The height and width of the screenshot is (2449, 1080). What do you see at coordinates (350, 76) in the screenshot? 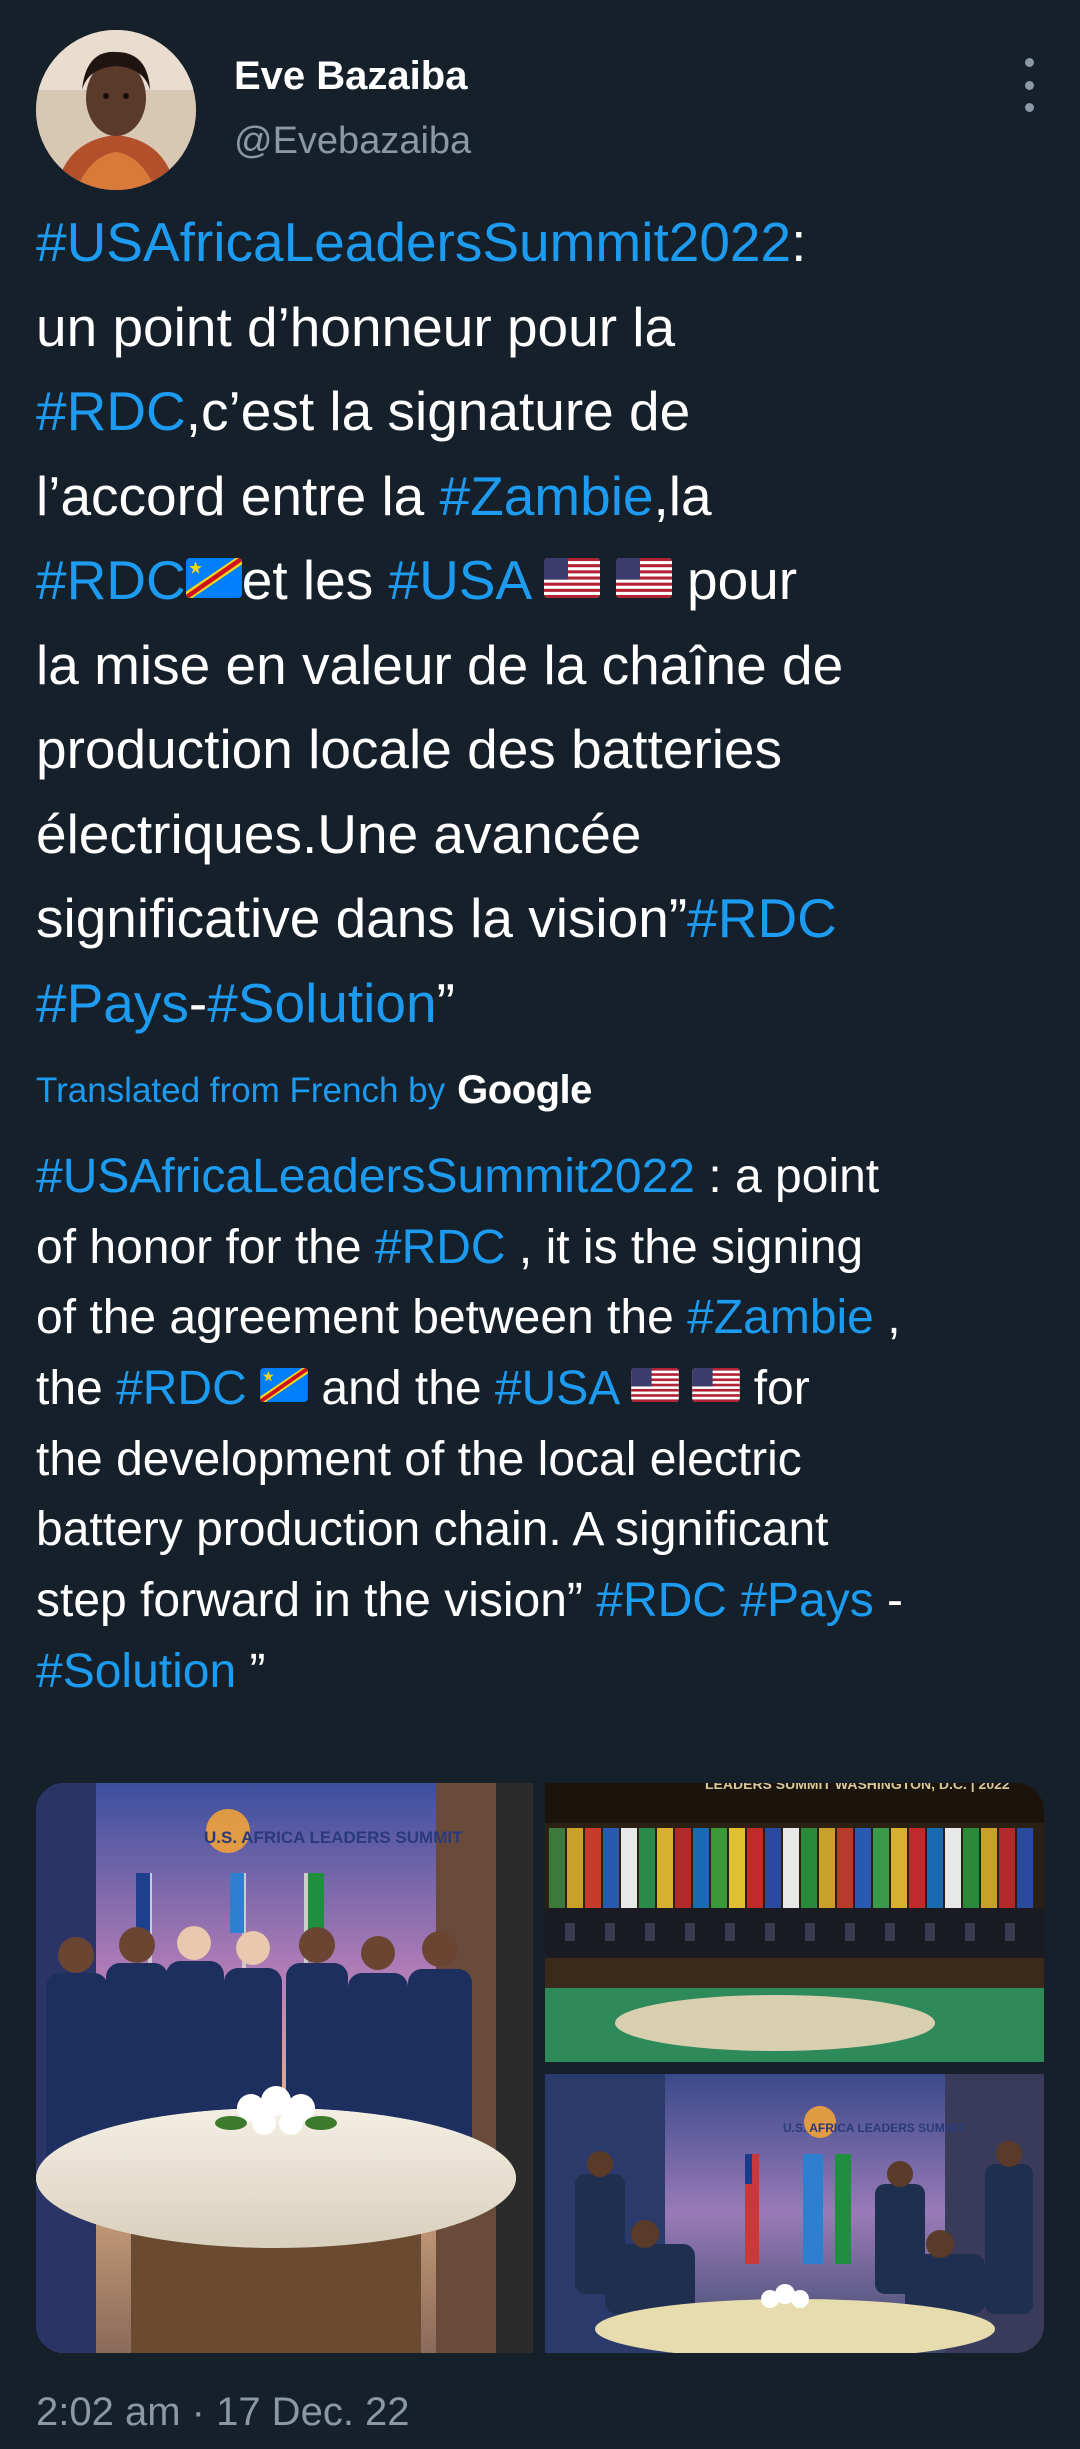
I see `author-name: Eve Bazaiba` at bounding box center [350, 76].